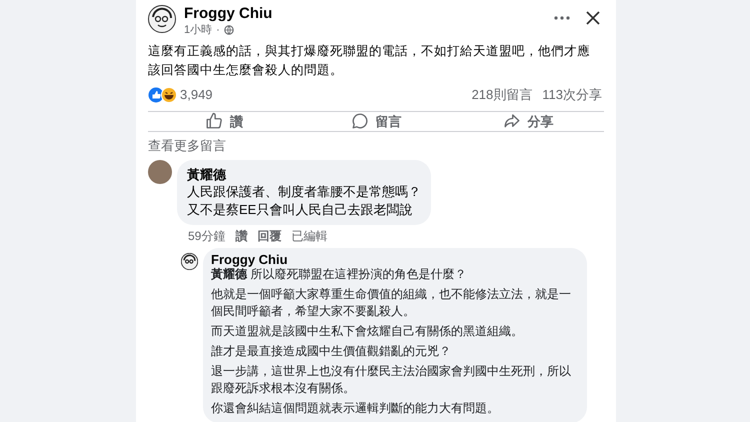 This screenshot has width=750, height=422. I want to click on comment-text-line: 又不是蔡EE只會叫人民自己去跟老闆說, so click(300, 209).